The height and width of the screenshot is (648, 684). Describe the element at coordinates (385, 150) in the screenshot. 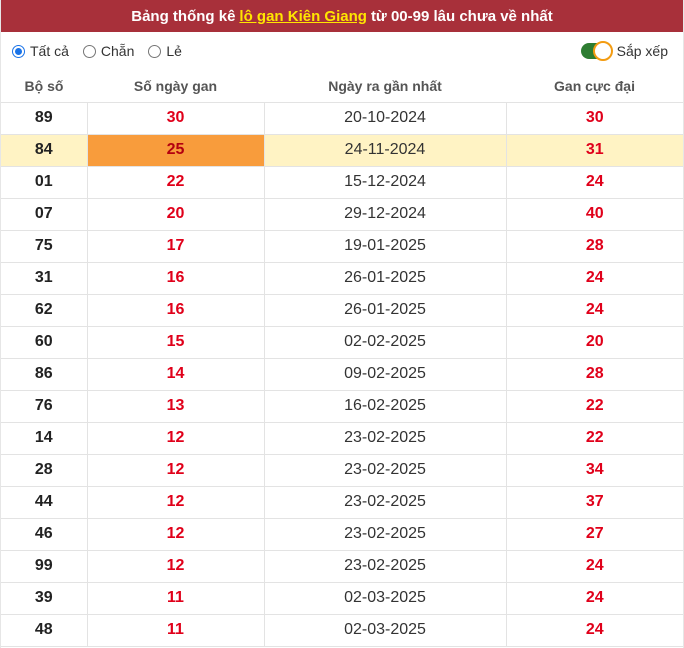

I see `cell-last-date: 24-11-2024` at that location.